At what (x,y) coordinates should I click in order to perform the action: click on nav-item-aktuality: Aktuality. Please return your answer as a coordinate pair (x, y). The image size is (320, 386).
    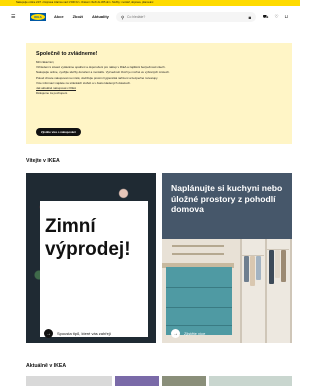
    Looking at the image, I should click on (100, 16).